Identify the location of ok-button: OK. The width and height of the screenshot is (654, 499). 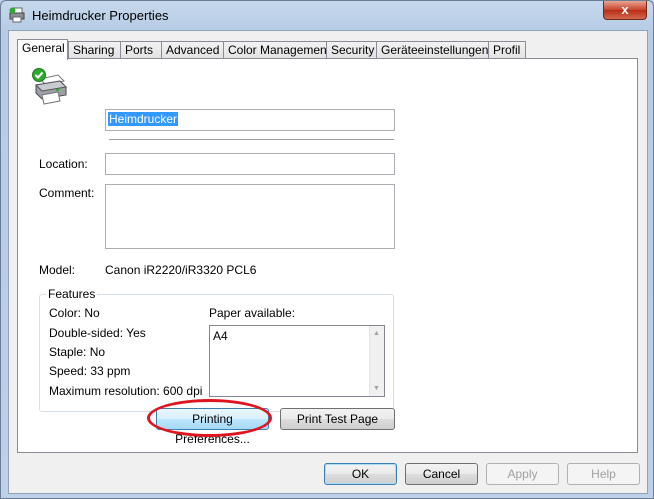
(360, 474).